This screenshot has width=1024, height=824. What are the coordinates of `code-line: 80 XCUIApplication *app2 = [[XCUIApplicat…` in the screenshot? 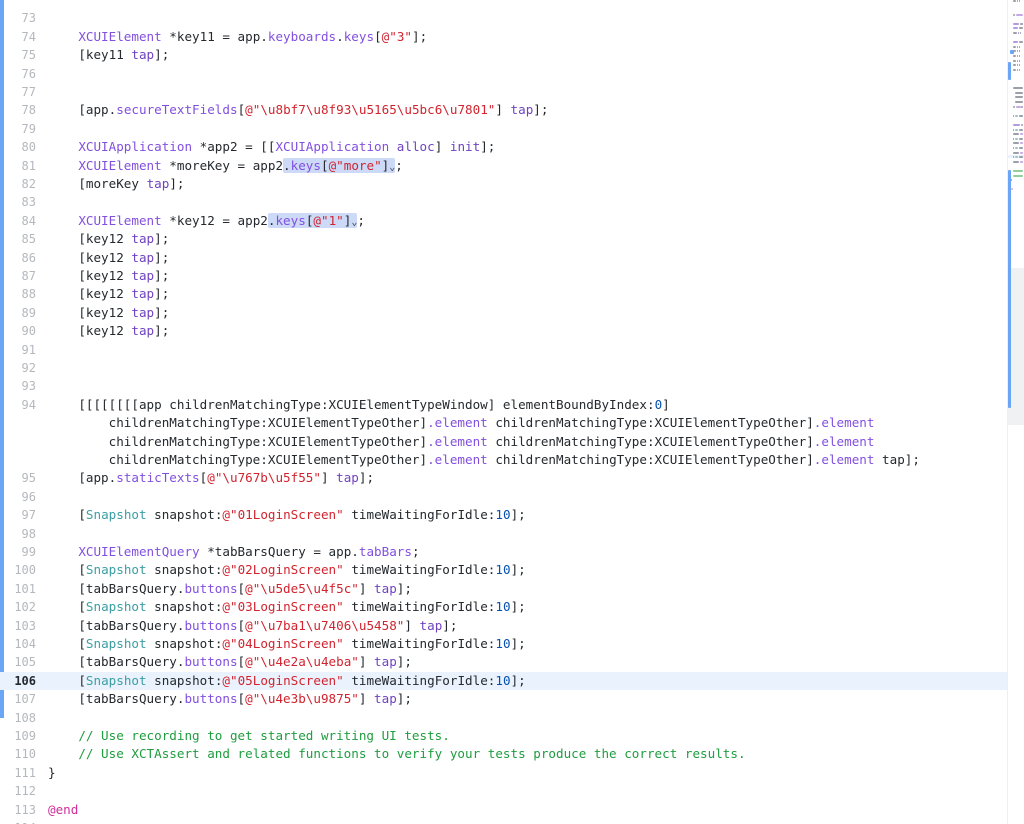 It's located at (504, 147).